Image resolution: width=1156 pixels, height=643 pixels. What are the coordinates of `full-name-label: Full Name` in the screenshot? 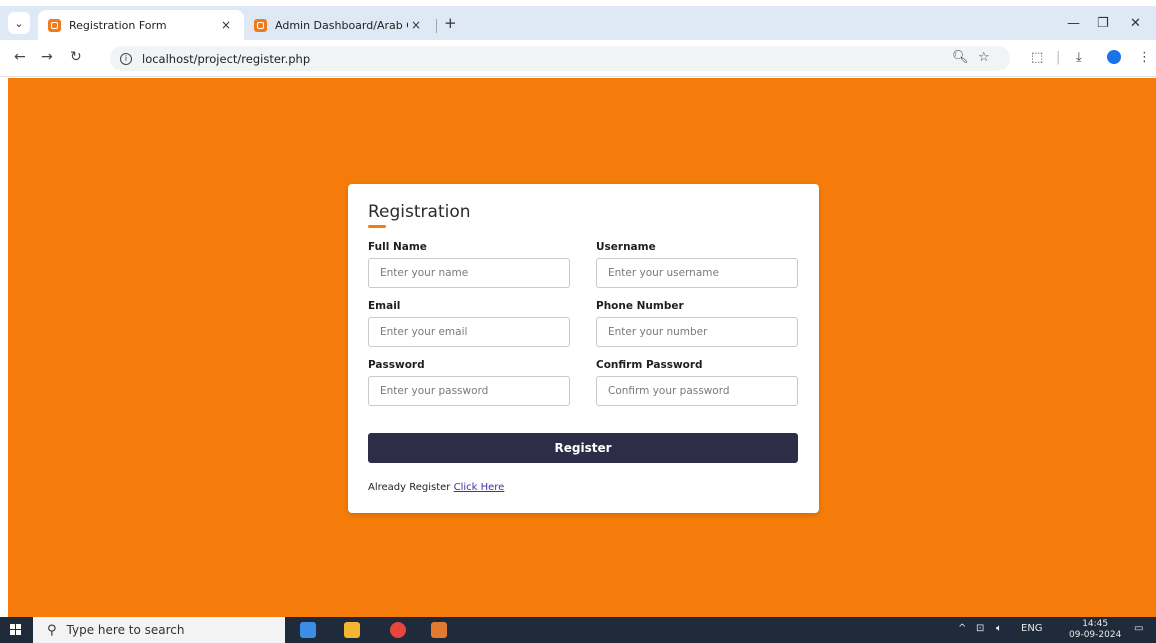 It's located at (397, 247).